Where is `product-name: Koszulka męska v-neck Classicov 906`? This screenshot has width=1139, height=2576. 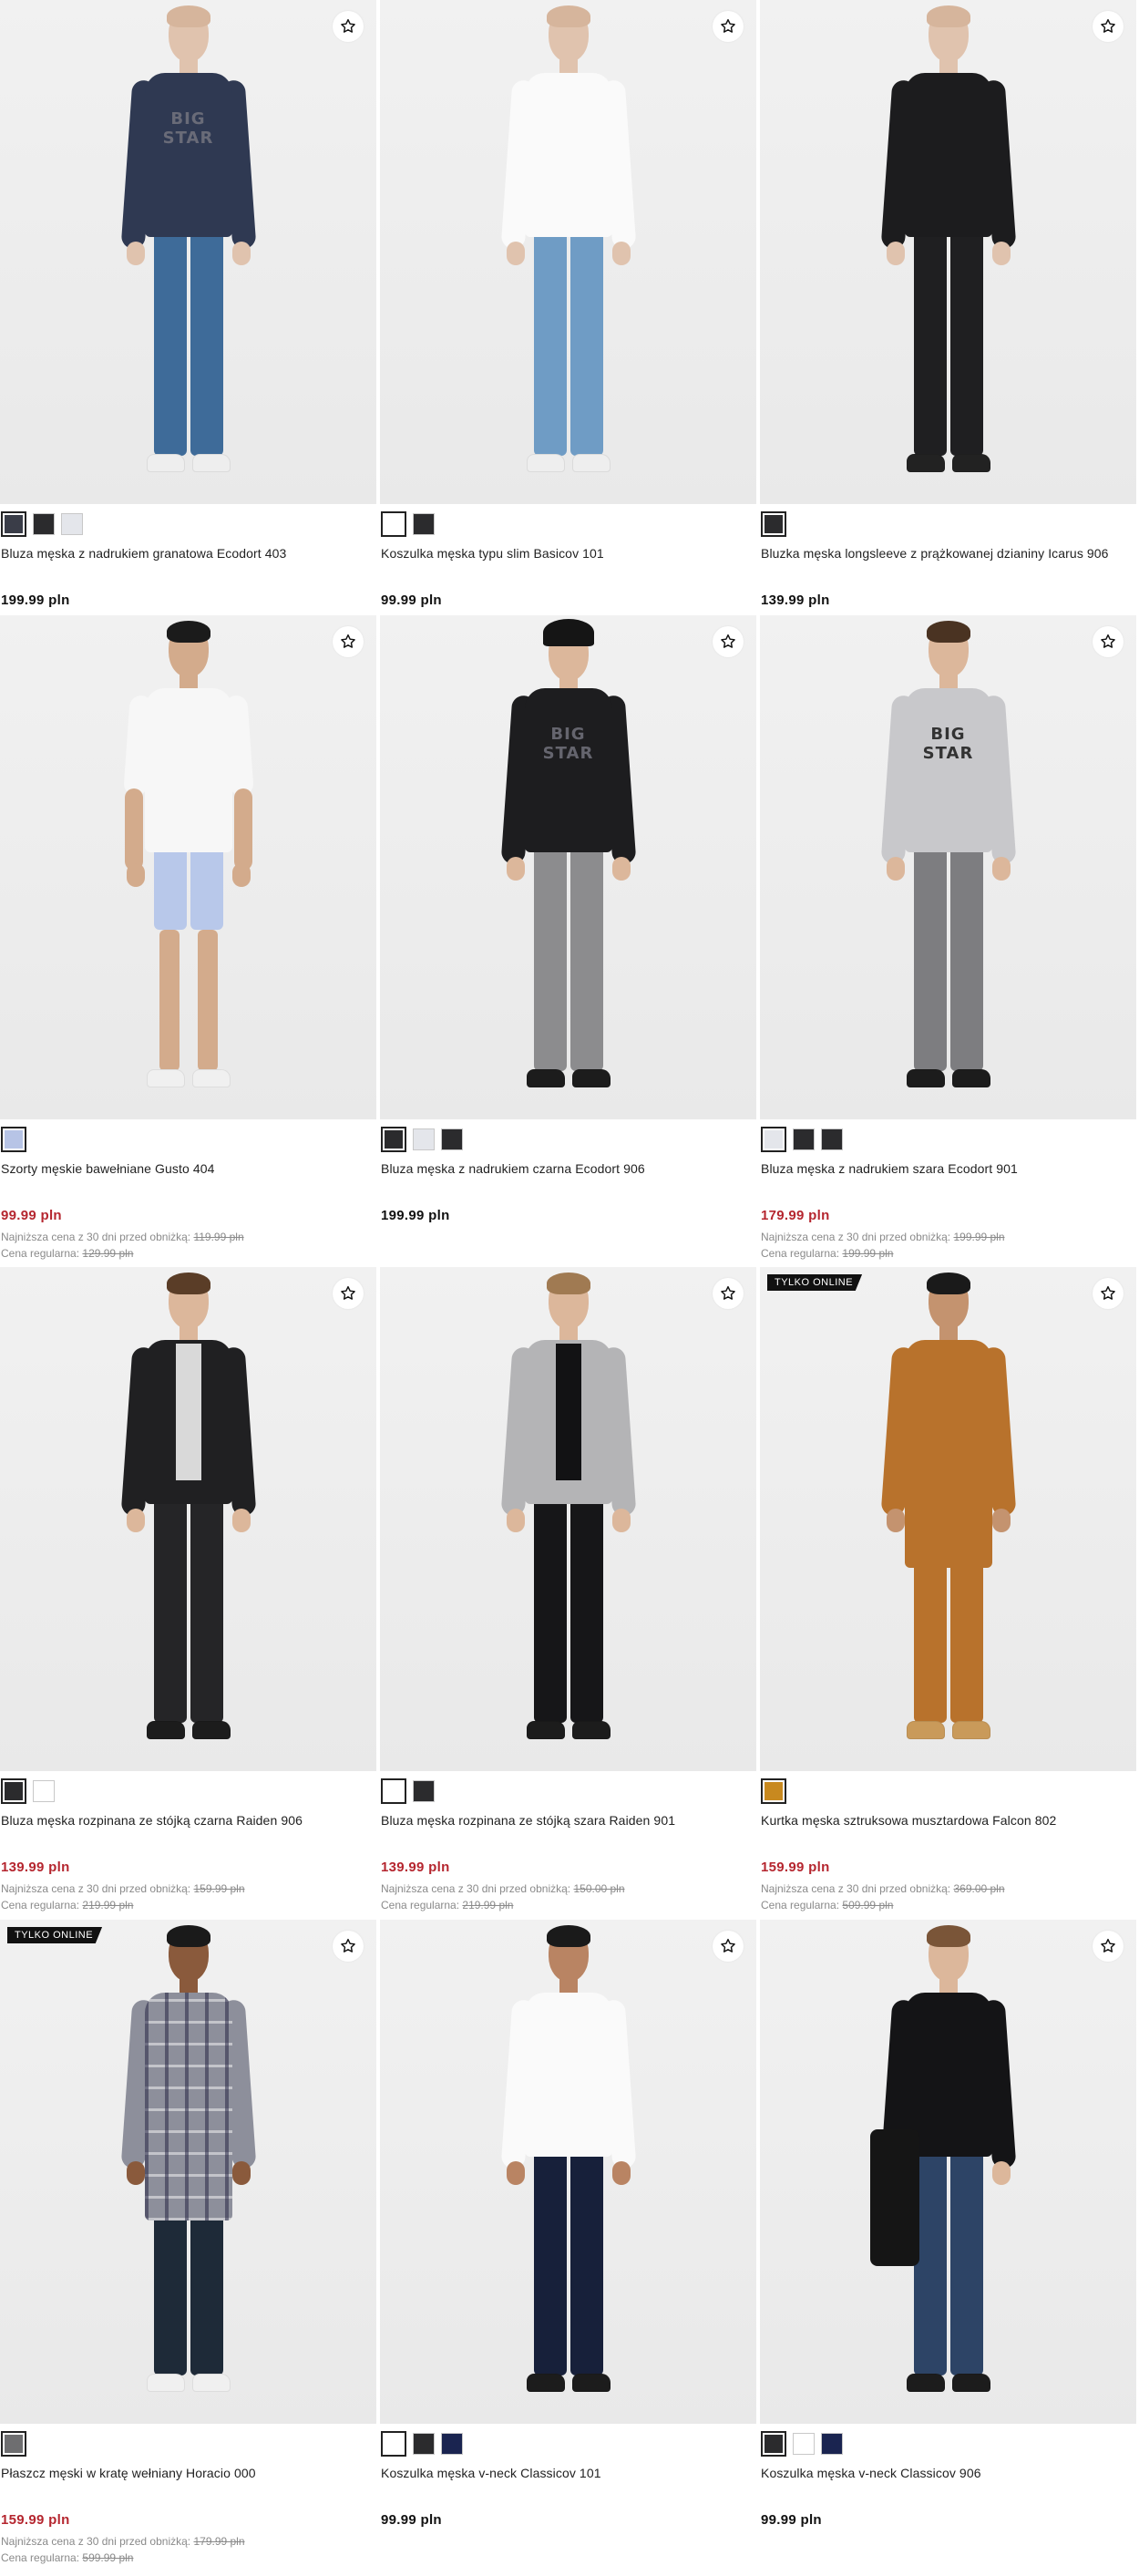 product-name: Koszulka męska v-neck Classicov 906 is located at coordinates (871, 2473).